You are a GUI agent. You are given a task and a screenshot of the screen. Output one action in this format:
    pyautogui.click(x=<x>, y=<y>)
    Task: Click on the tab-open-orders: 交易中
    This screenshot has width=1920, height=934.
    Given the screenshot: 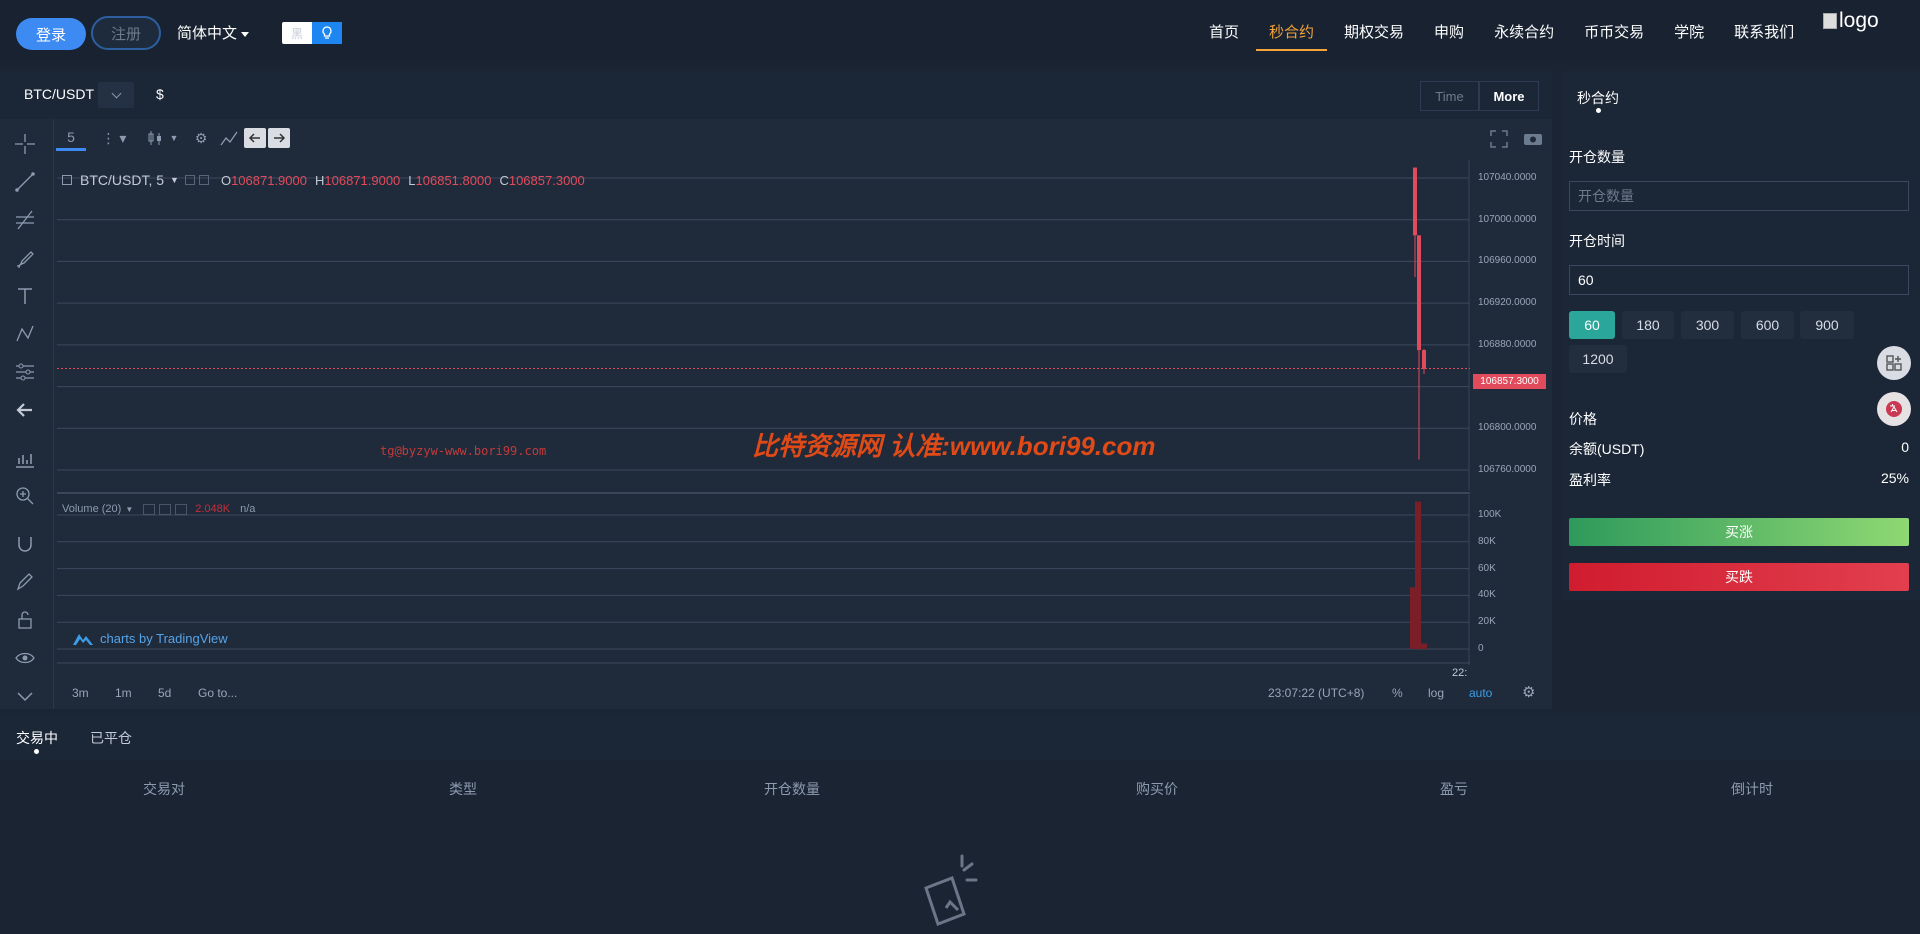 What is the action you would take?
    pyautogui.click(x=37, y=738)
    